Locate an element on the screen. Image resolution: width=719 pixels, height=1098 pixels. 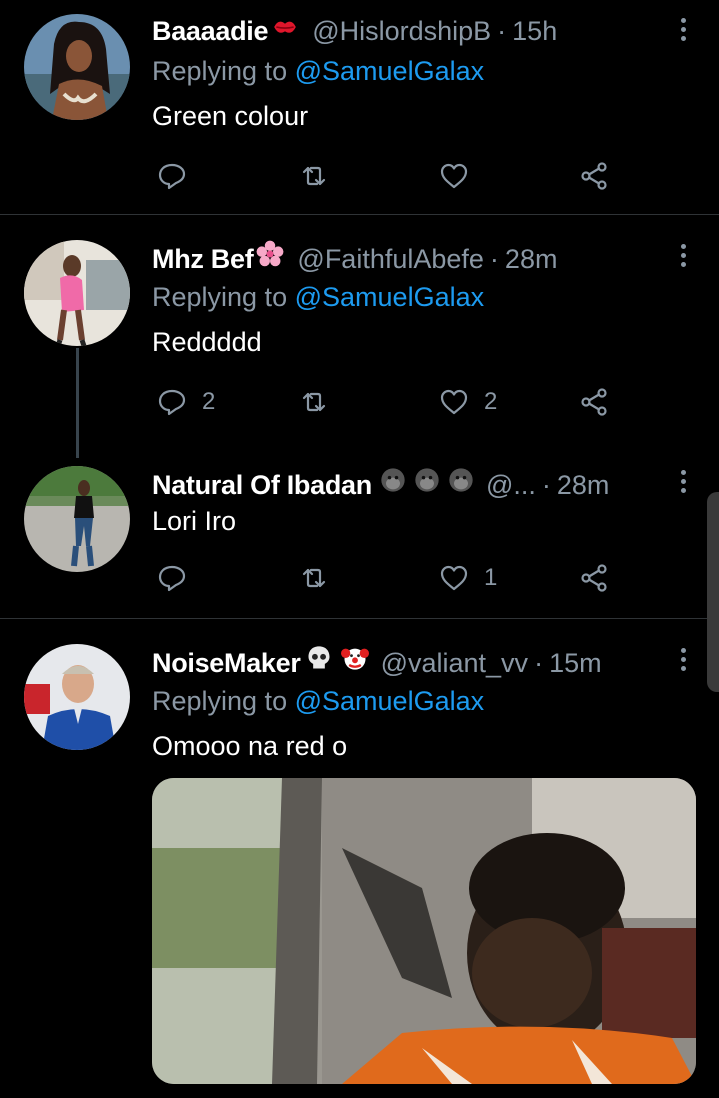
scrollbar is located at coordinates (713, 592).